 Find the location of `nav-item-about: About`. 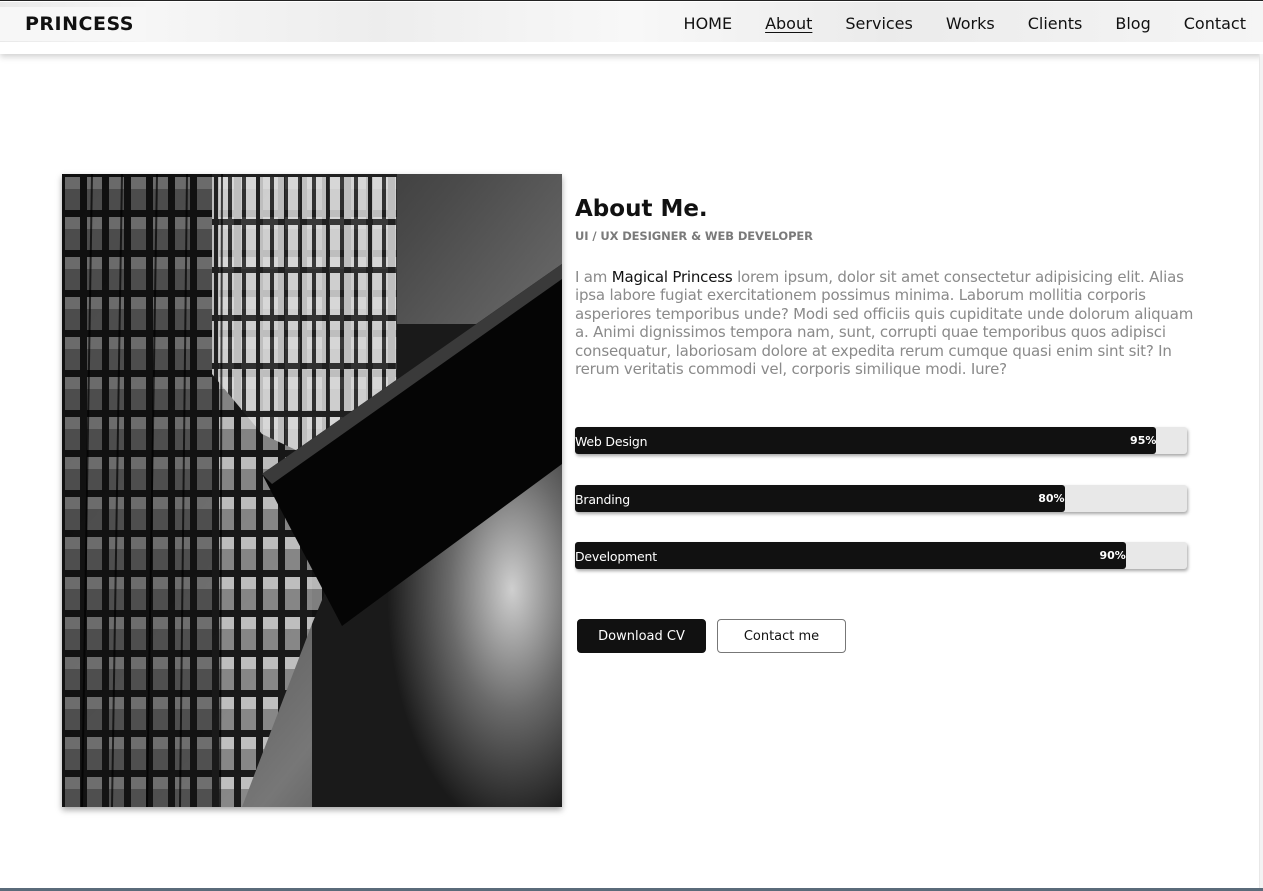

nav-item-about: About is located at coordinates (788, 23).